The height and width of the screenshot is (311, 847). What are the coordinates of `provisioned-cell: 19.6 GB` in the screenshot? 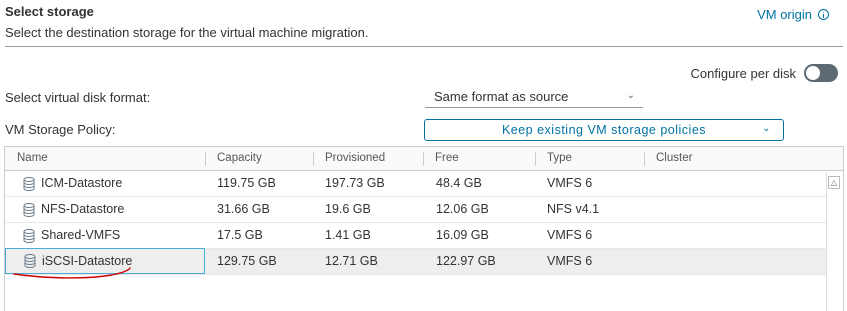 It's located at (348, 209).